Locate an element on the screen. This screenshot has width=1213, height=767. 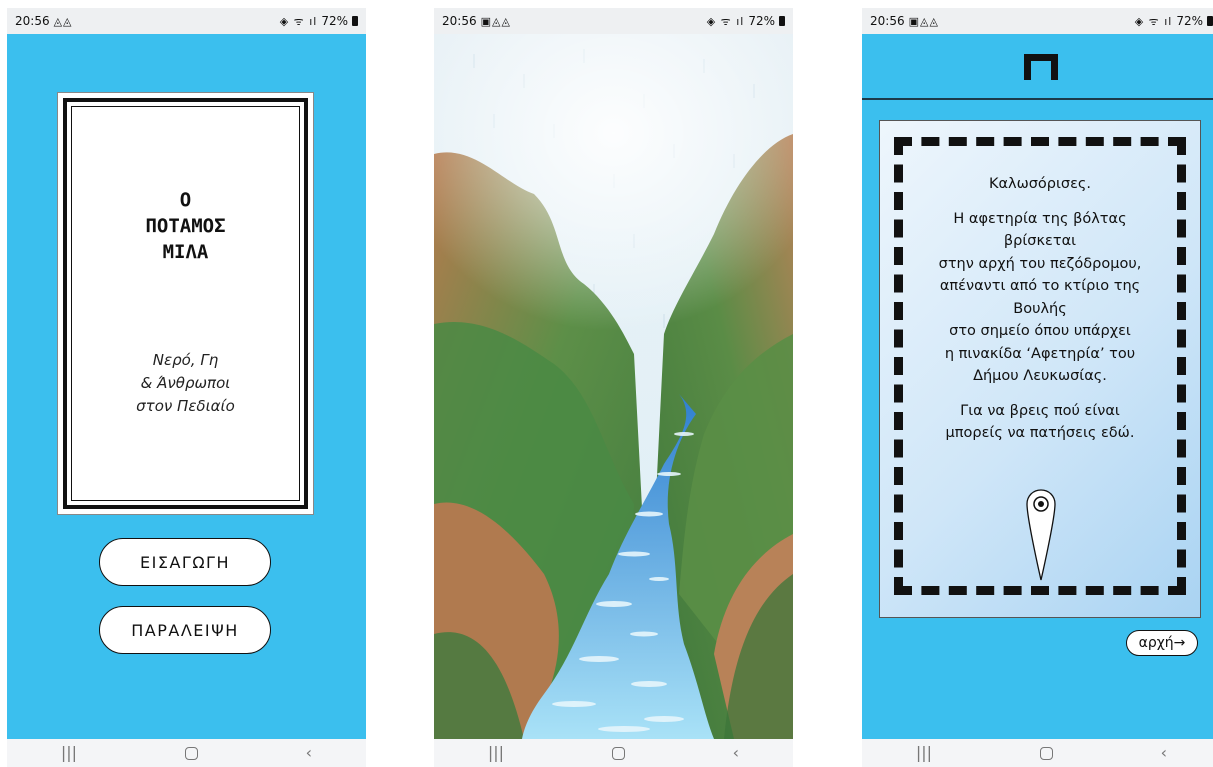
text-line: Για να βρεις πού είναι is located at coordinates (1040, 410).